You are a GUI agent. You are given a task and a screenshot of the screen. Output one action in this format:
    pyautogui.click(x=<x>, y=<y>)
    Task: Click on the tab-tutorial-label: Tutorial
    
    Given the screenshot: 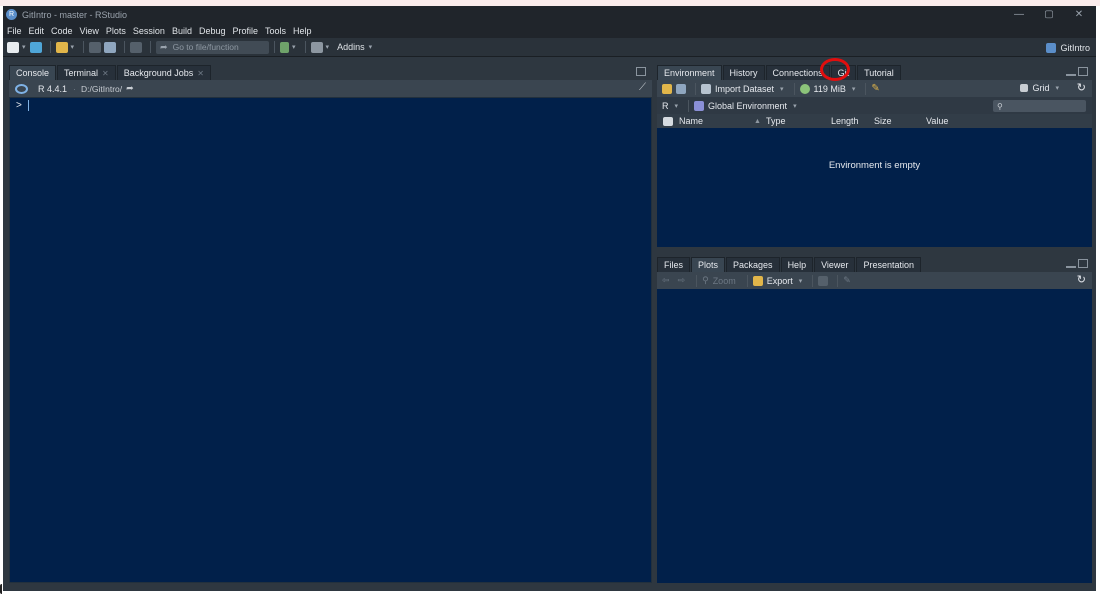 What is the action you would take?
    pyautogui.click(x=879, y=73)
    